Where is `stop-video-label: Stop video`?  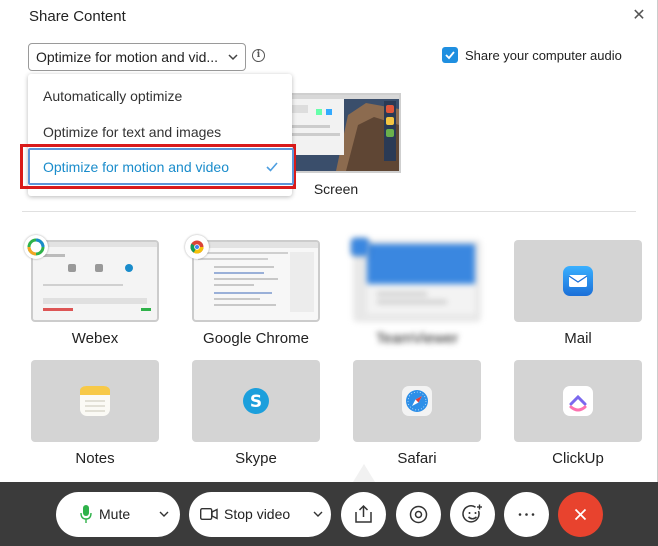 stop-video-label: Stop video is located at coordinates (257, 514).